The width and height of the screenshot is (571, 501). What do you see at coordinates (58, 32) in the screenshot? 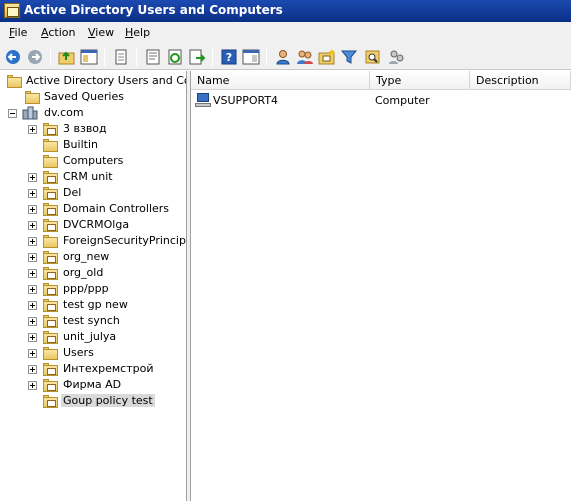
I see `menu-action: Action` at bounding box center [58, 32].